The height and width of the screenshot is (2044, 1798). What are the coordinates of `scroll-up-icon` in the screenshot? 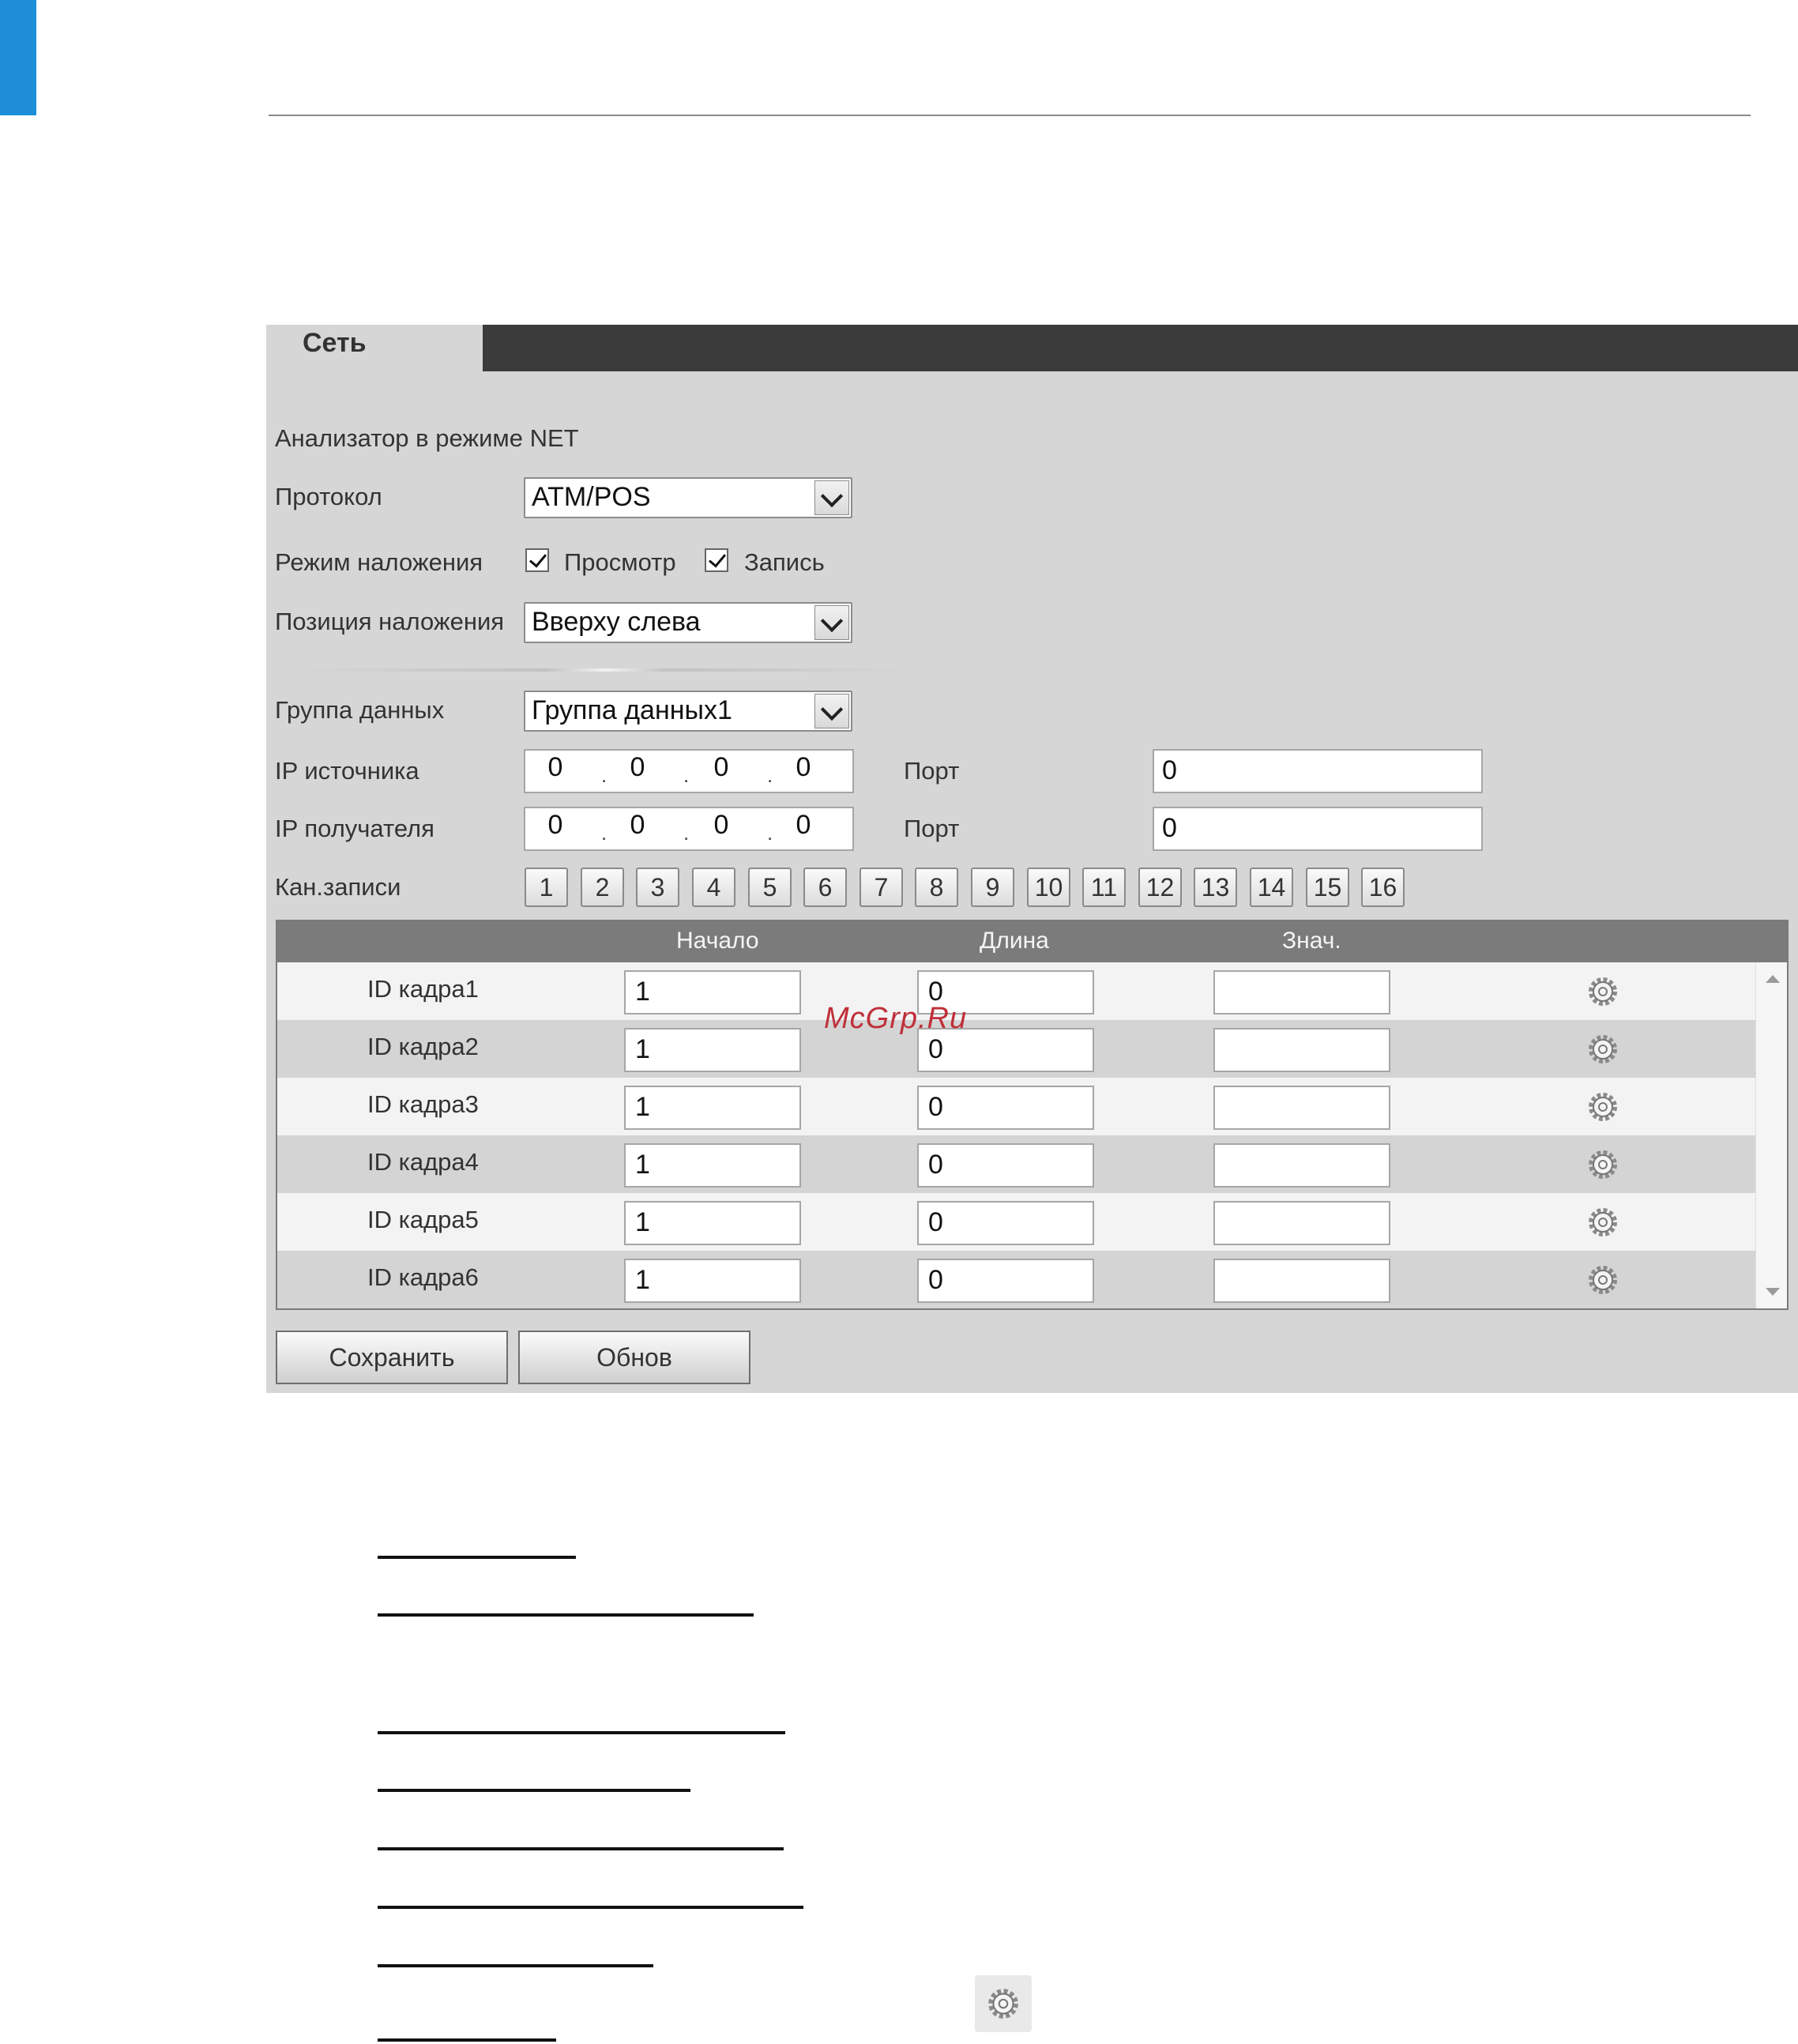 It's located at (1773, 979).